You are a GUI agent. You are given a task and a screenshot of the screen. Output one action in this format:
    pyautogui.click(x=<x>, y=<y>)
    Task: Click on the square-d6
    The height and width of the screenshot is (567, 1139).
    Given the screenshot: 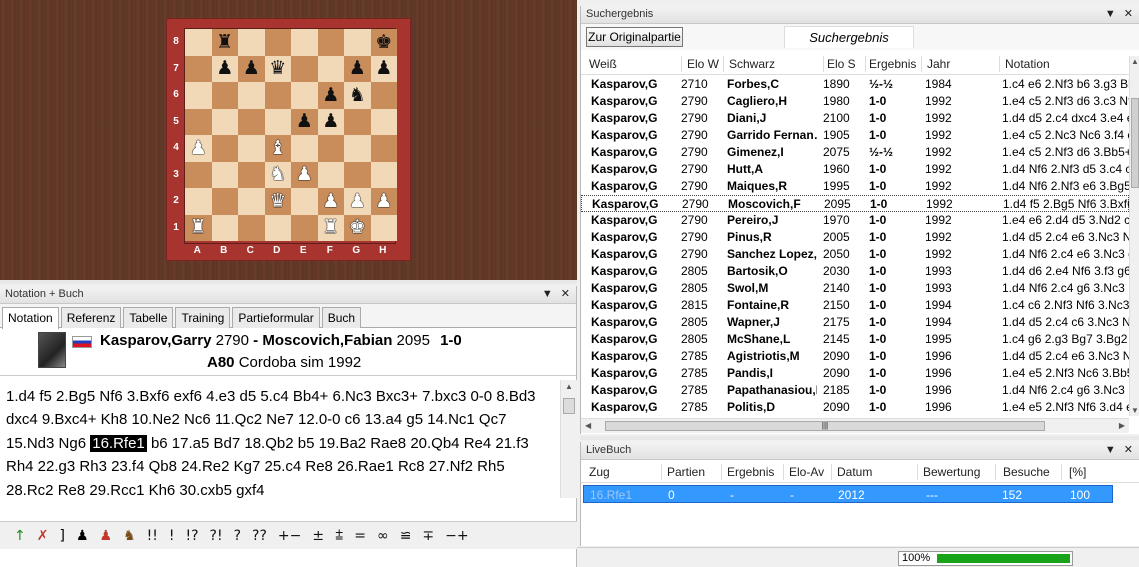 What is the action you would take?
    pyautogui.click(x=277, y=95)
    